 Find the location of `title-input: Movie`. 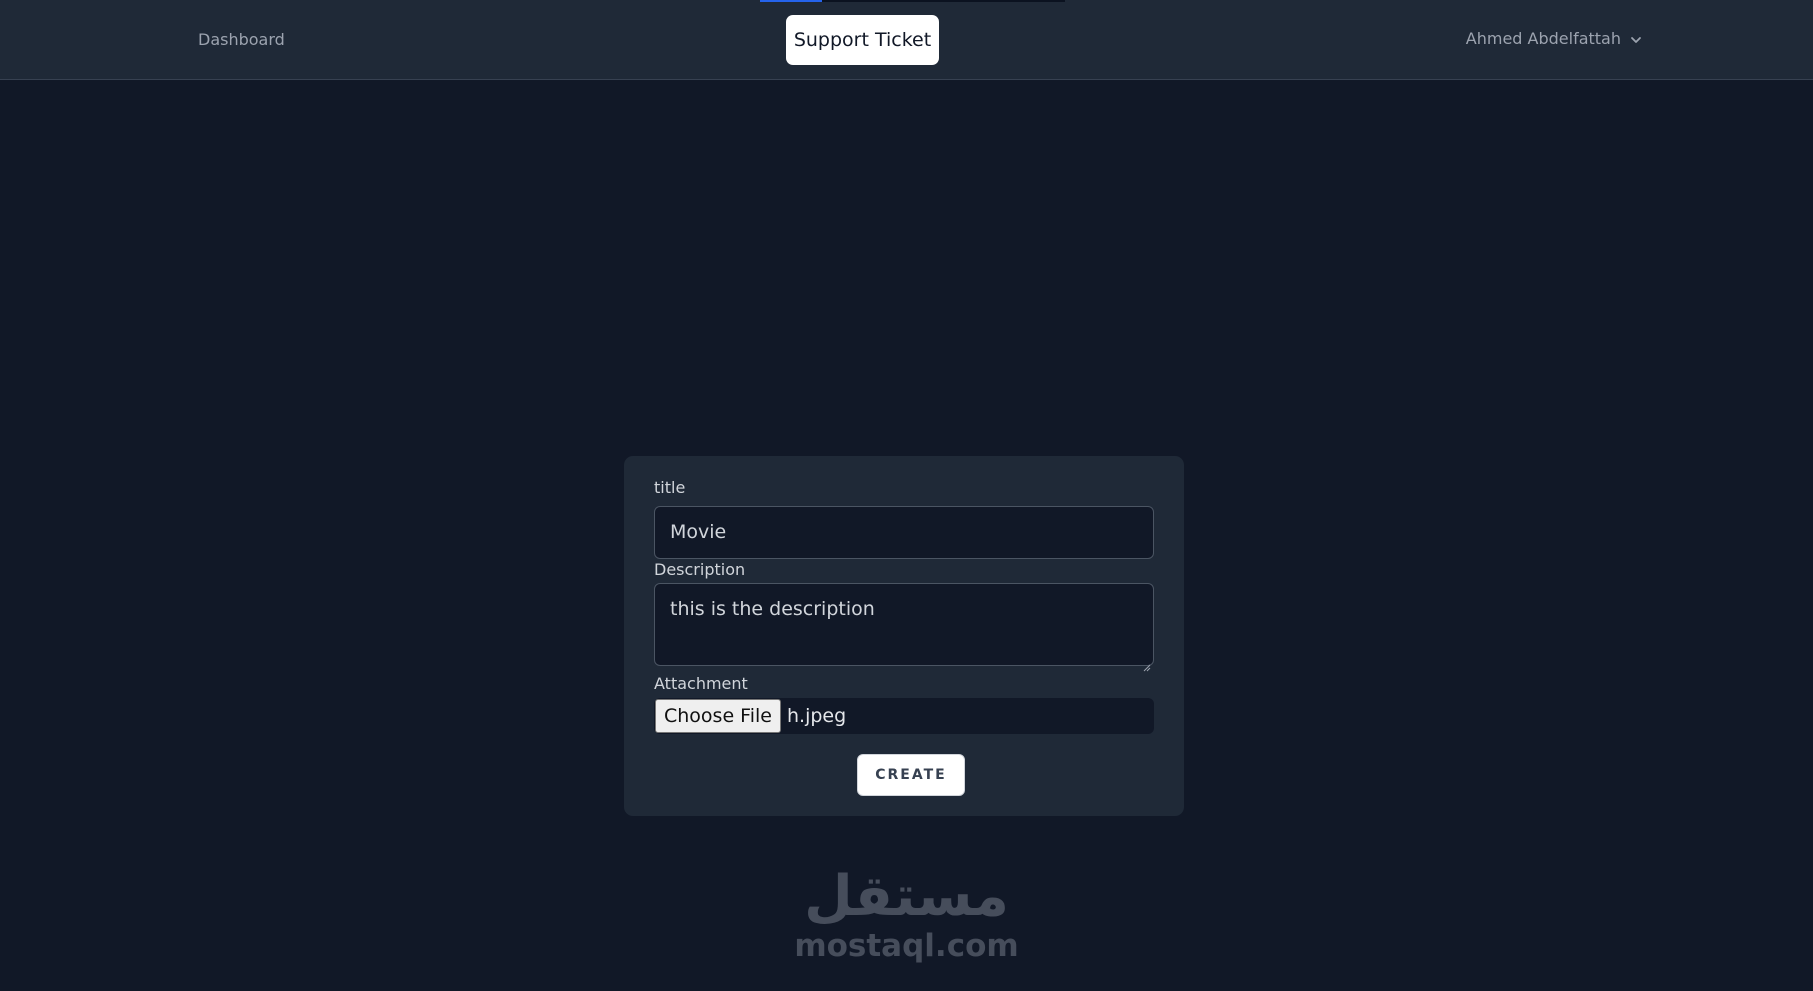

title-input: Movie is located at coordinates (904, 532).